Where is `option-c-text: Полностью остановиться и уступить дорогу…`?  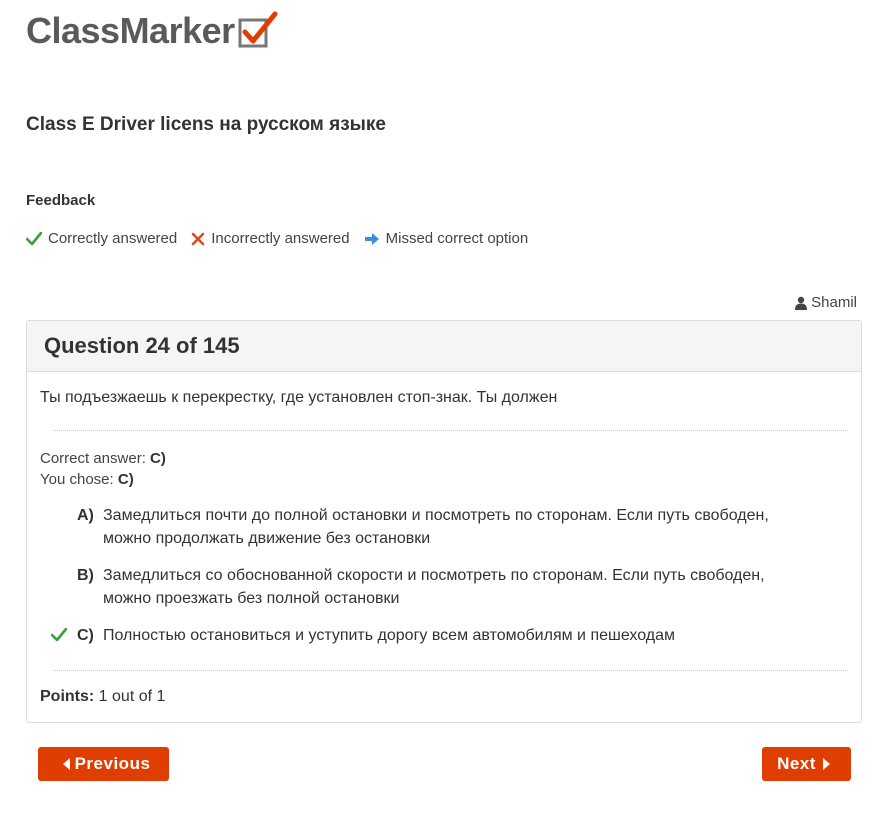
option-c-text: Полностью остановиться и уступить дорогу… is located at coordinates (389, 635).